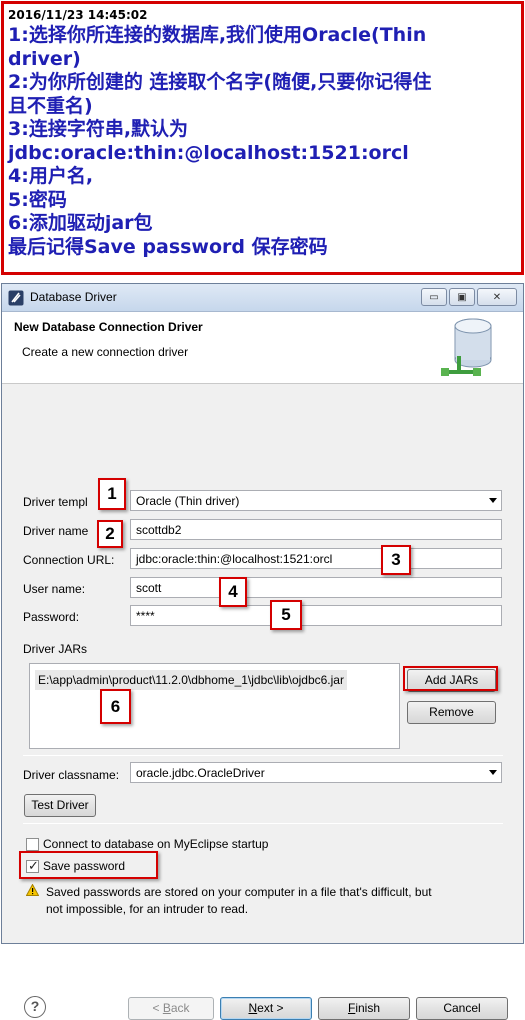 Image resolution: width=525 pixels, height=1020 pixels. Describe the element at coordinates (69, 560) in the screenshot. I see `connection-url-label: Connection URL:` at that location.